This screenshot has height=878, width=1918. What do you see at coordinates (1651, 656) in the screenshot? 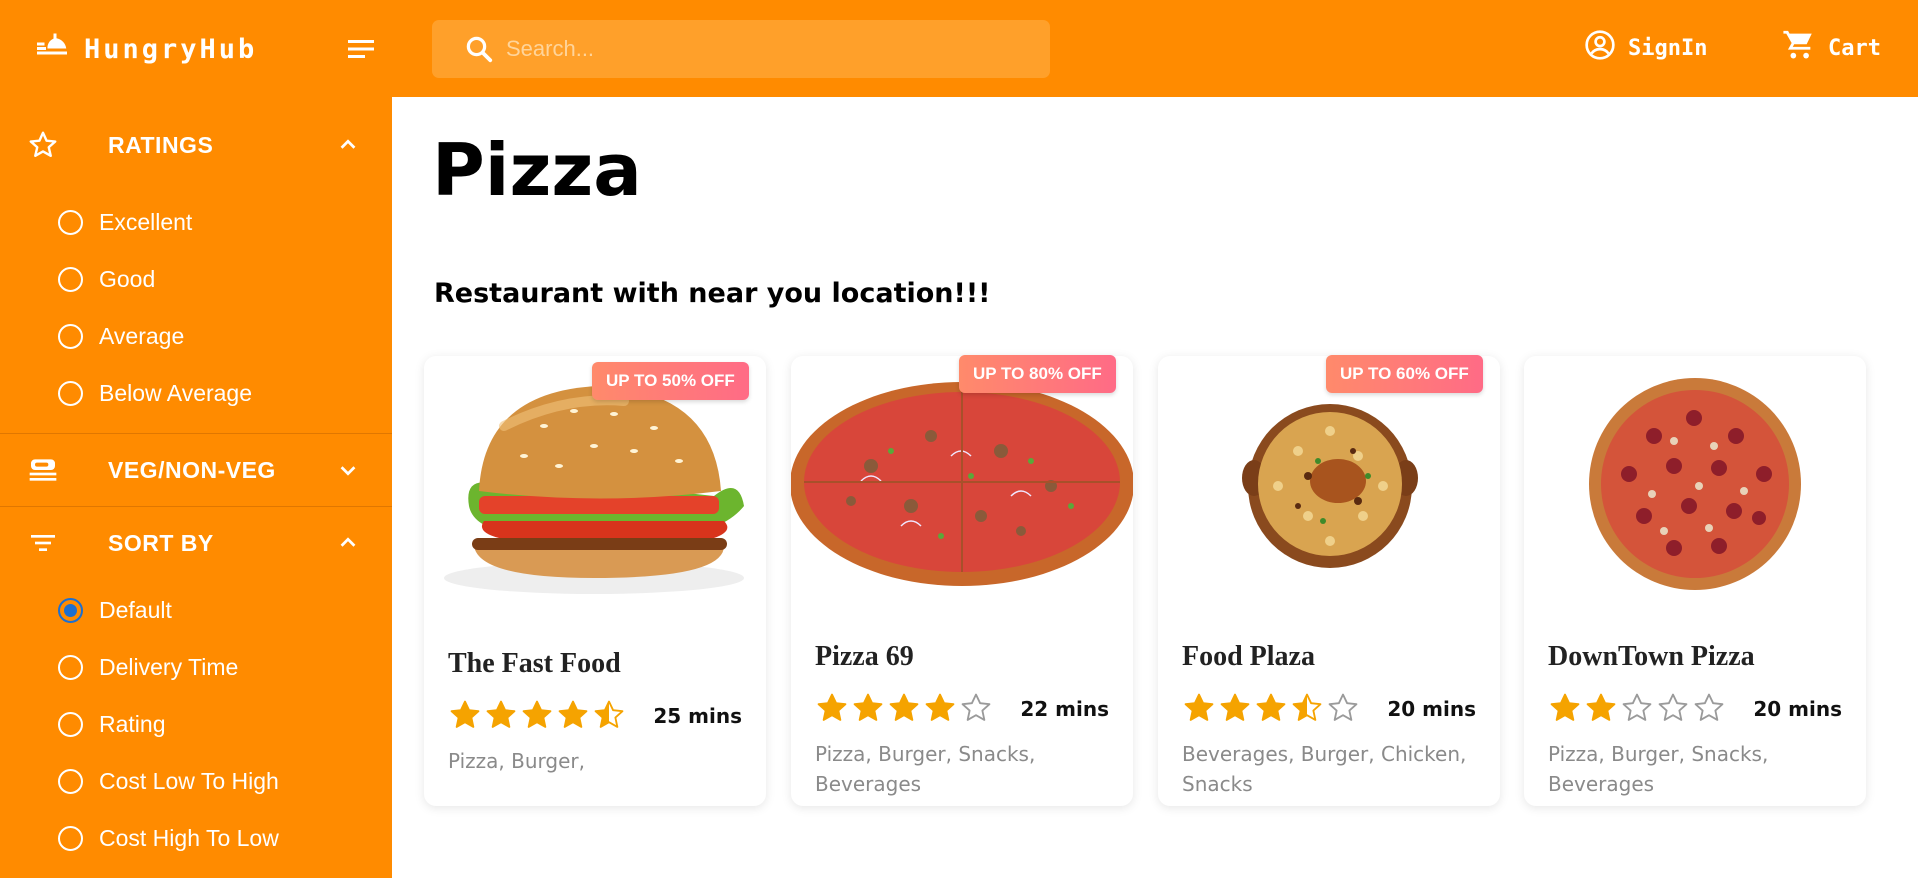
I see `restaurant-name: DownTown Pizza` at bounding box center [1651, 656].